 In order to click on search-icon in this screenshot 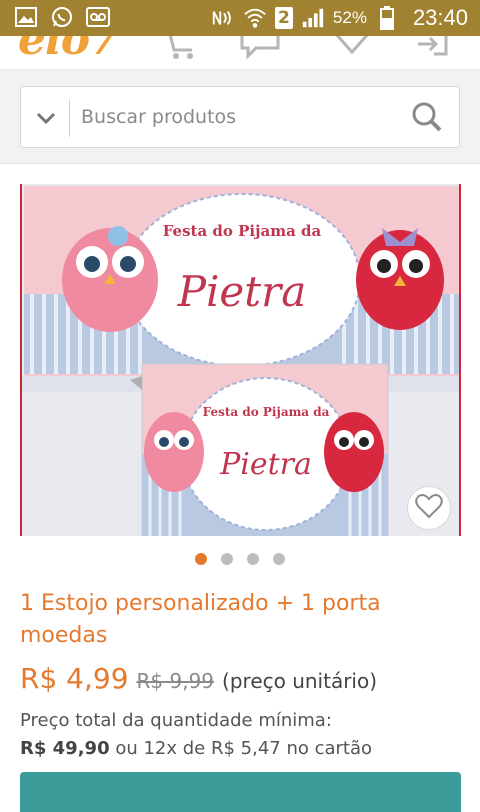, I will do `click(427, 117)`.